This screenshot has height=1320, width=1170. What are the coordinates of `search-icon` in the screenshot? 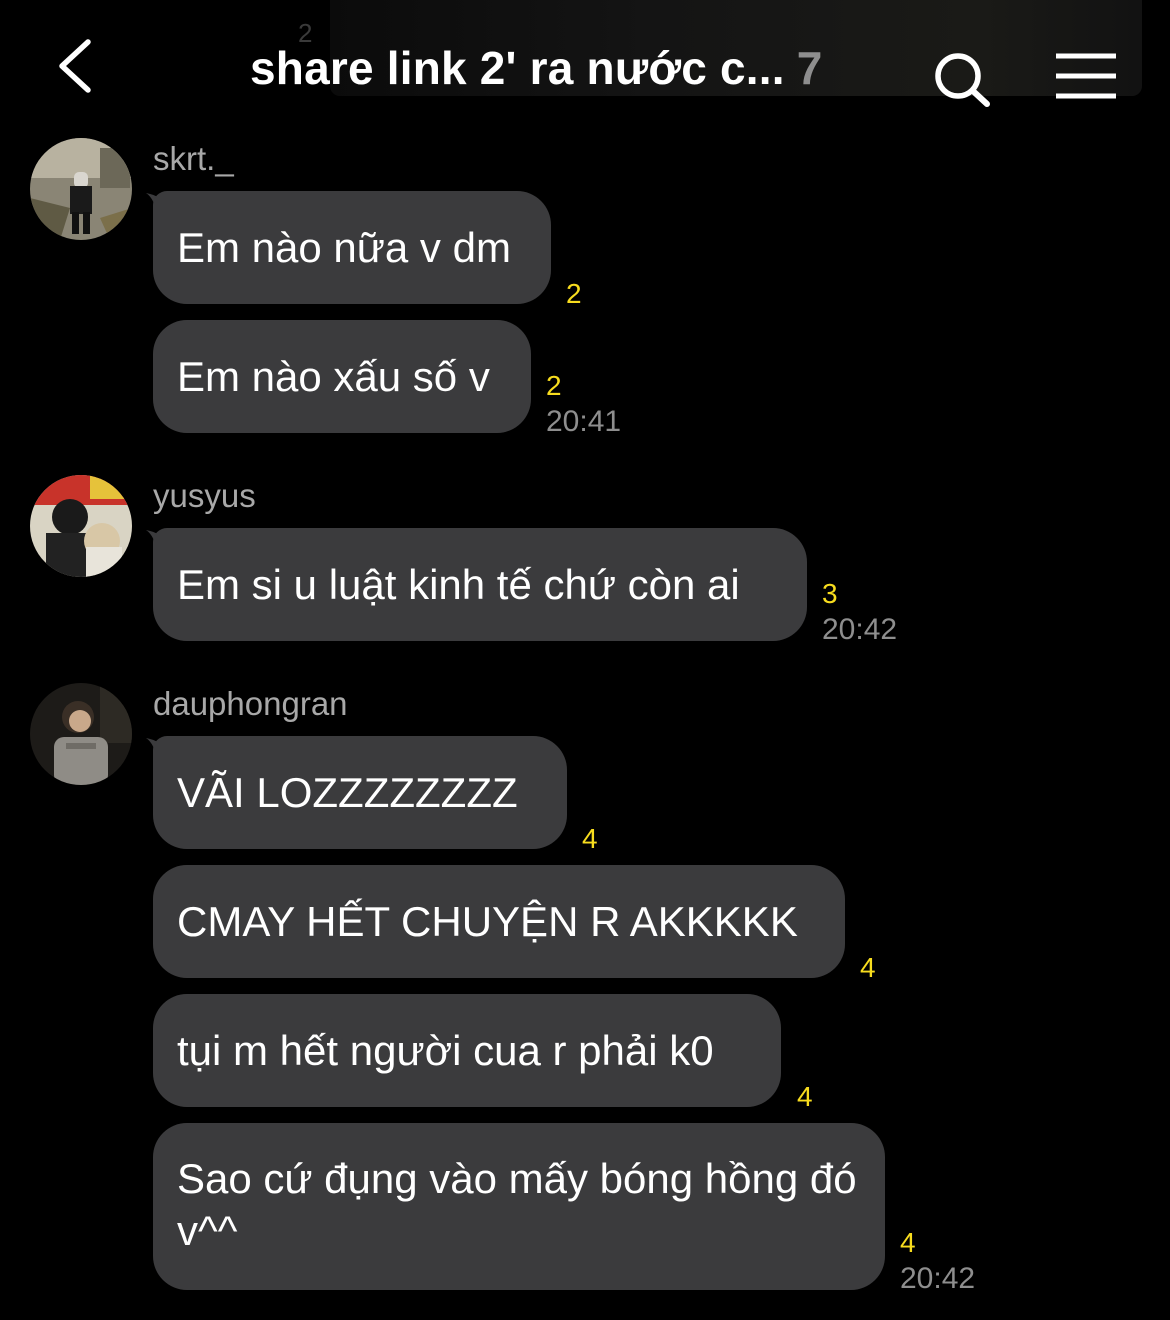 It's located at (962, 80).